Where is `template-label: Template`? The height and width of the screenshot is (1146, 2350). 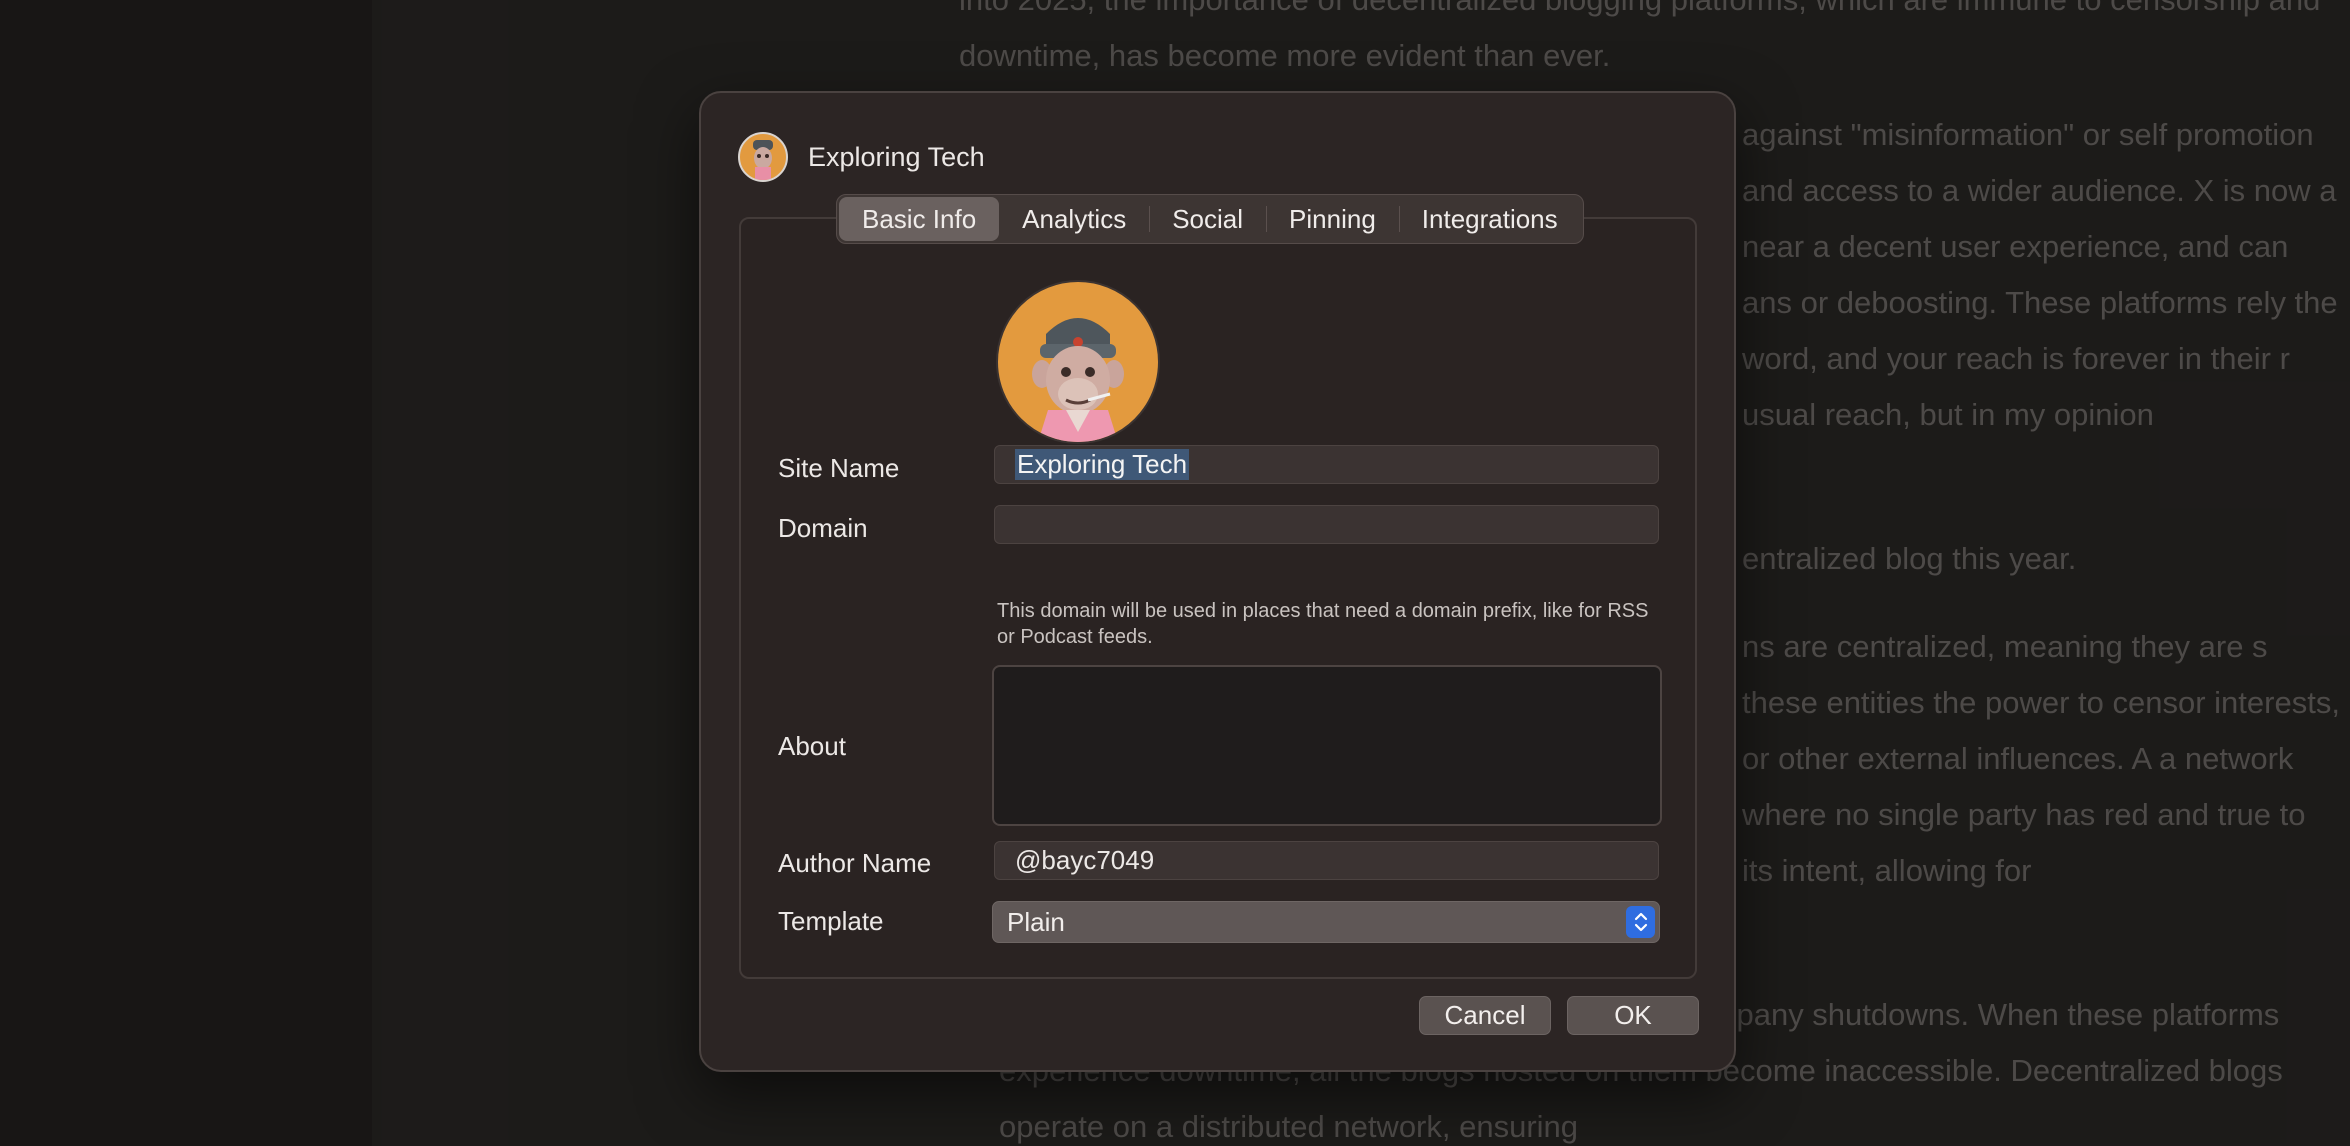
template-label: Template is located at coordinates (831, 921).